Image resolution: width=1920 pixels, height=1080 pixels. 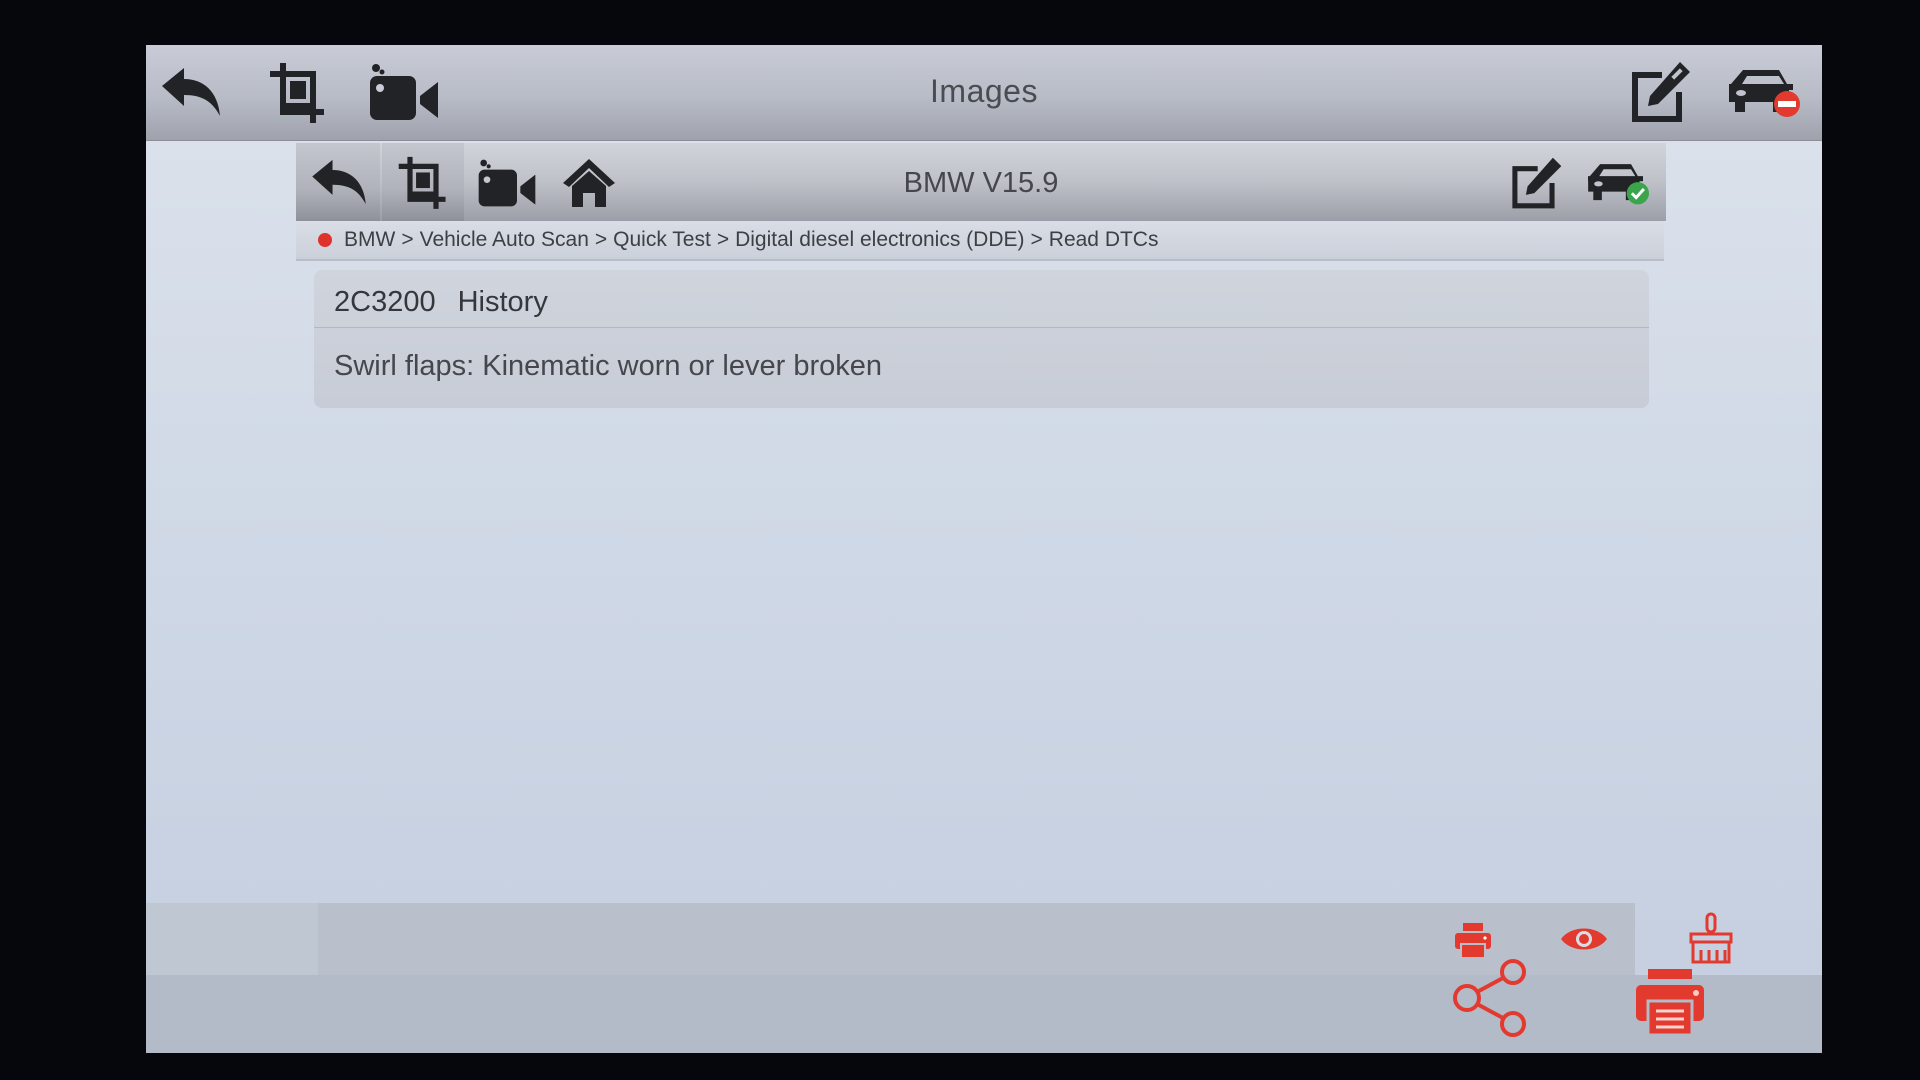 I want to click on breadcrumb-item: Read DTCs, so click(x=1103, y=239).